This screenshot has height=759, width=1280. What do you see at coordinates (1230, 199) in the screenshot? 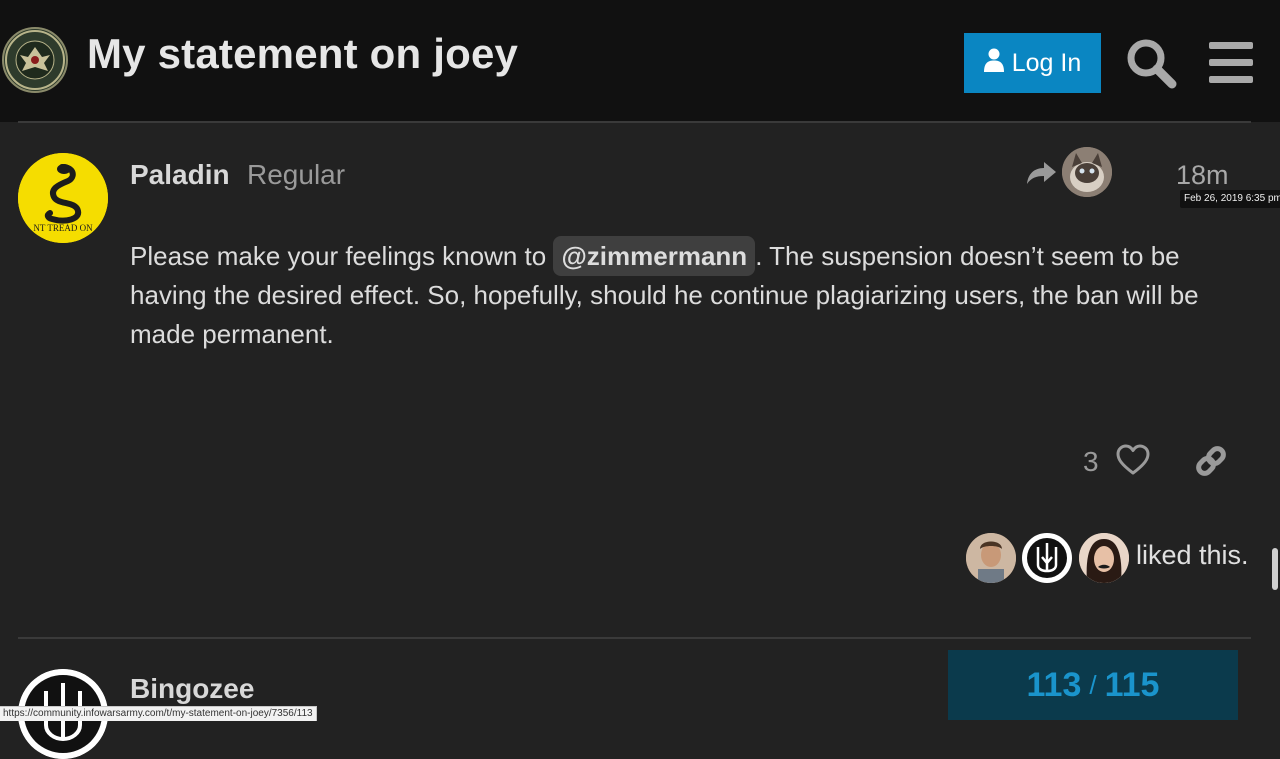
I see `date-tooltip: Feb 26, 2019 6:35 pm` at bounding box center [1230, 199].